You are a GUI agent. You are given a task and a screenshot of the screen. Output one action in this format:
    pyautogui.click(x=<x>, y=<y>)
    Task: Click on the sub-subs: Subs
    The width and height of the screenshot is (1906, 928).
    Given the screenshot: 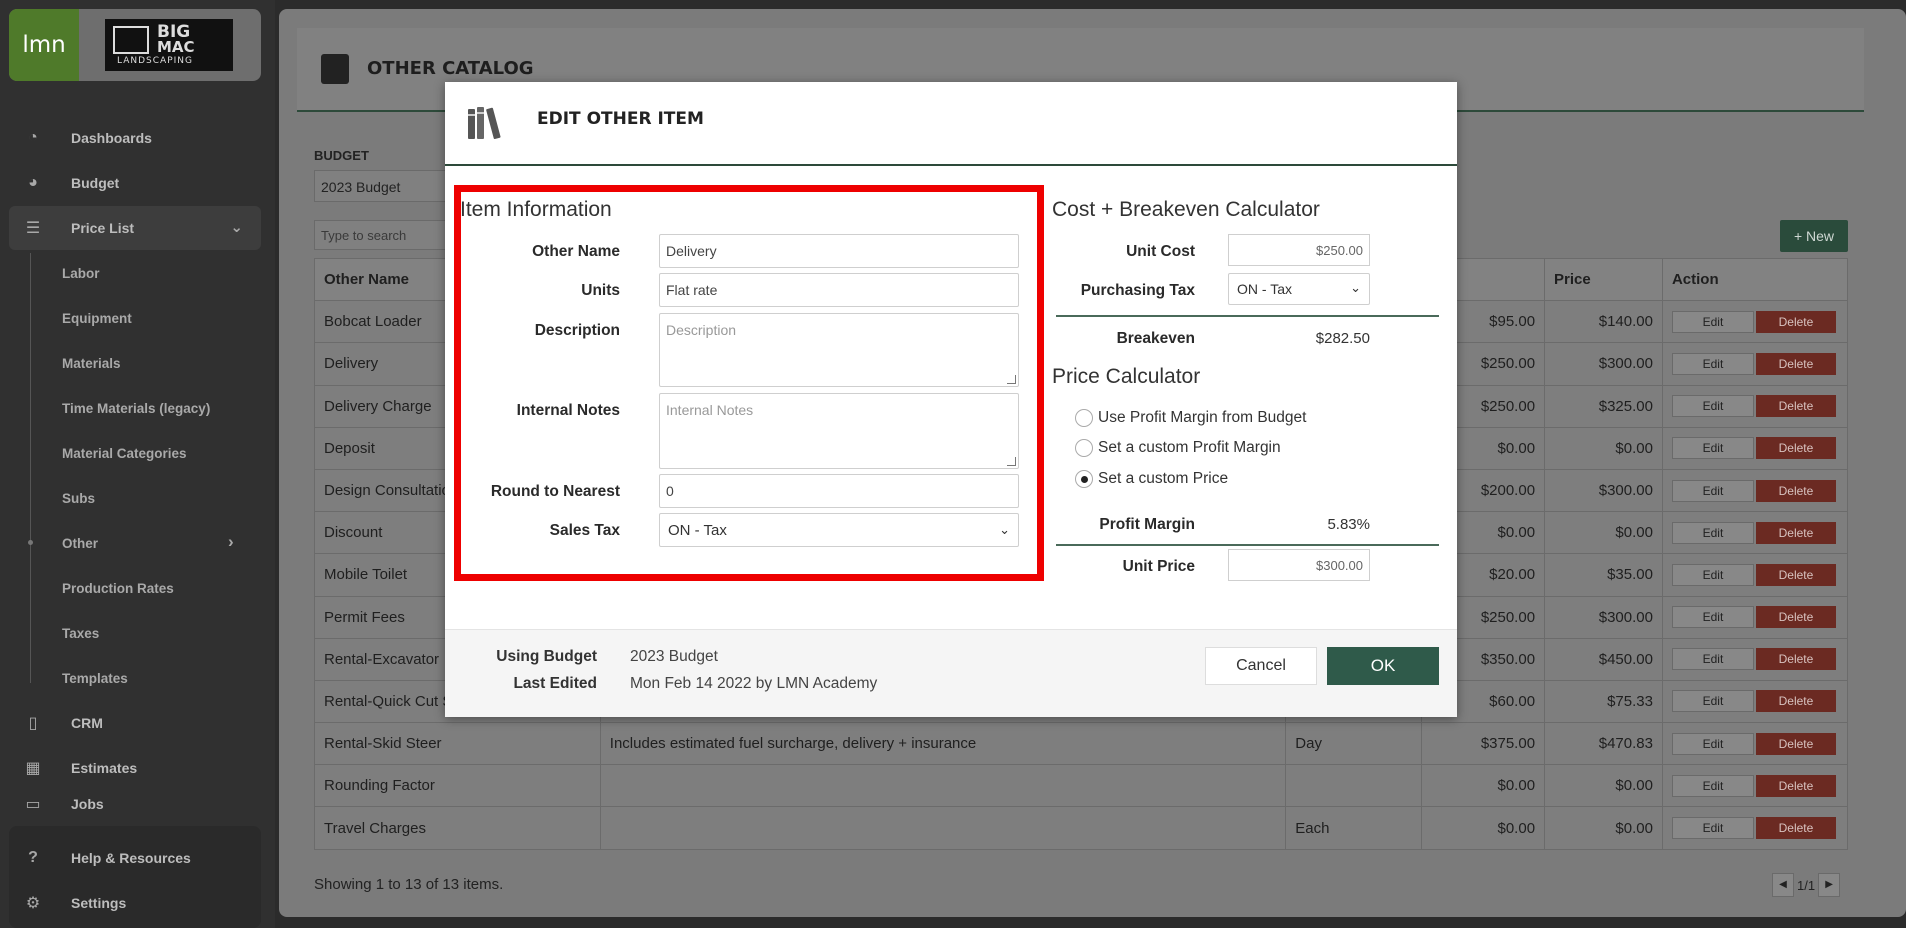 What is the action you would take?
    pyautogui.click(x=78, y=498)
    